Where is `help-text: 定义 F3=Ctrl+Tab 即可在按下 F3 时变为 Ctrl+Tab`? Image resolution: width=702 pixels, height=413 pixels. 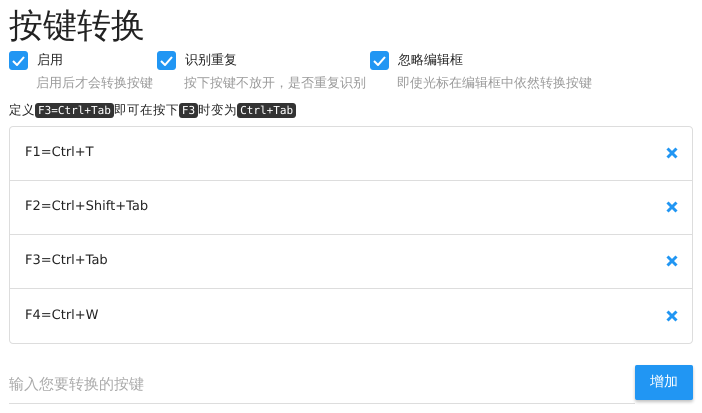 help-text: 定义 F3=Ctrl+Tab 即可在按下 F3 时变为 Ctrl+Tab is located at coordinates (351, 110).